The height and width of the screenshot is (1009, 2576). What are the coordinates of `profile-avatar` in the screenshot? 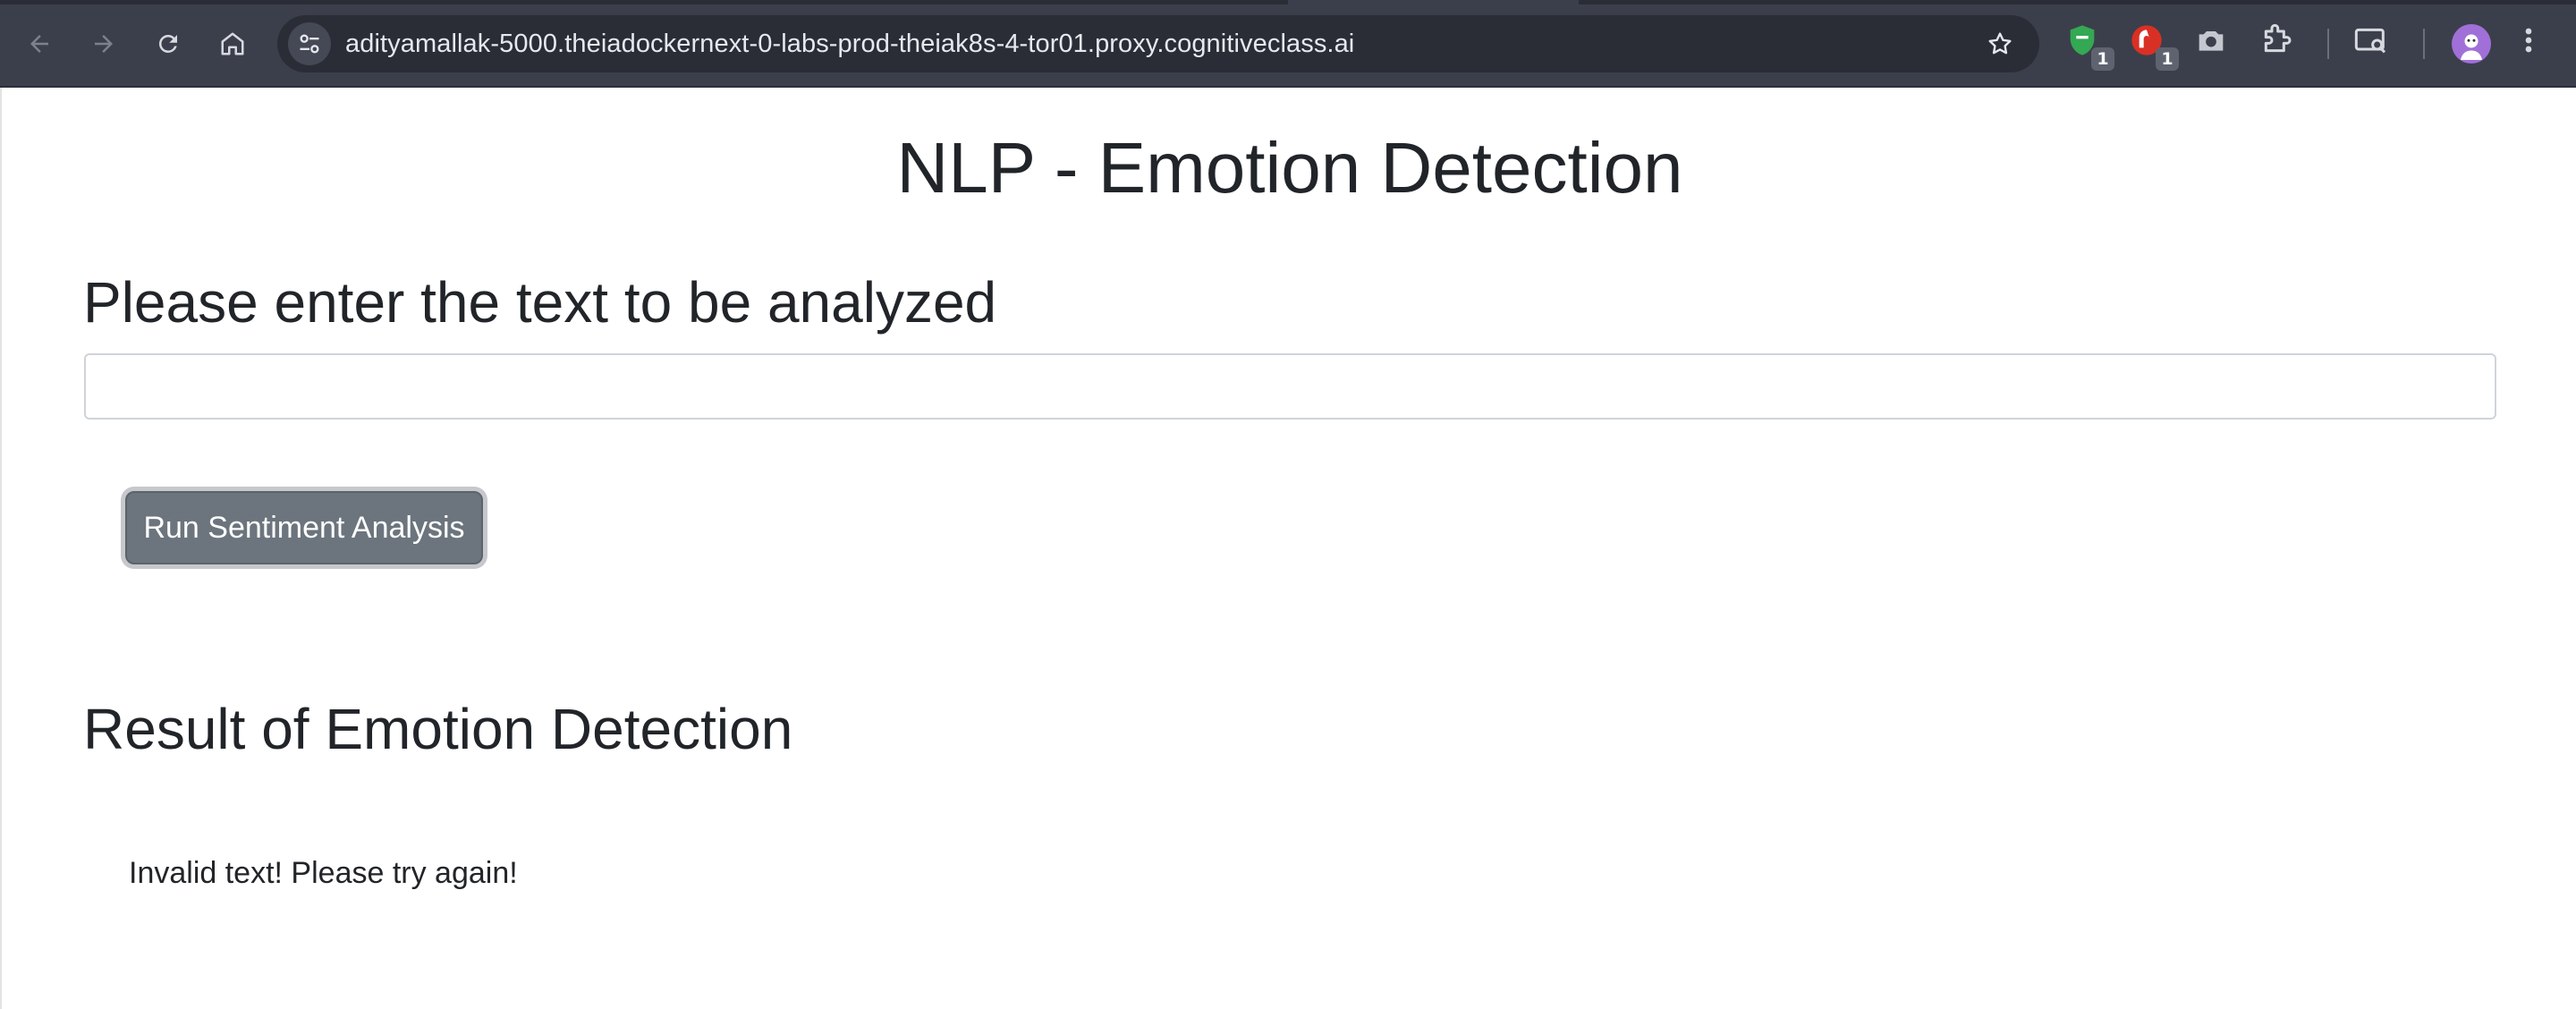 It's located at (2471, 44).